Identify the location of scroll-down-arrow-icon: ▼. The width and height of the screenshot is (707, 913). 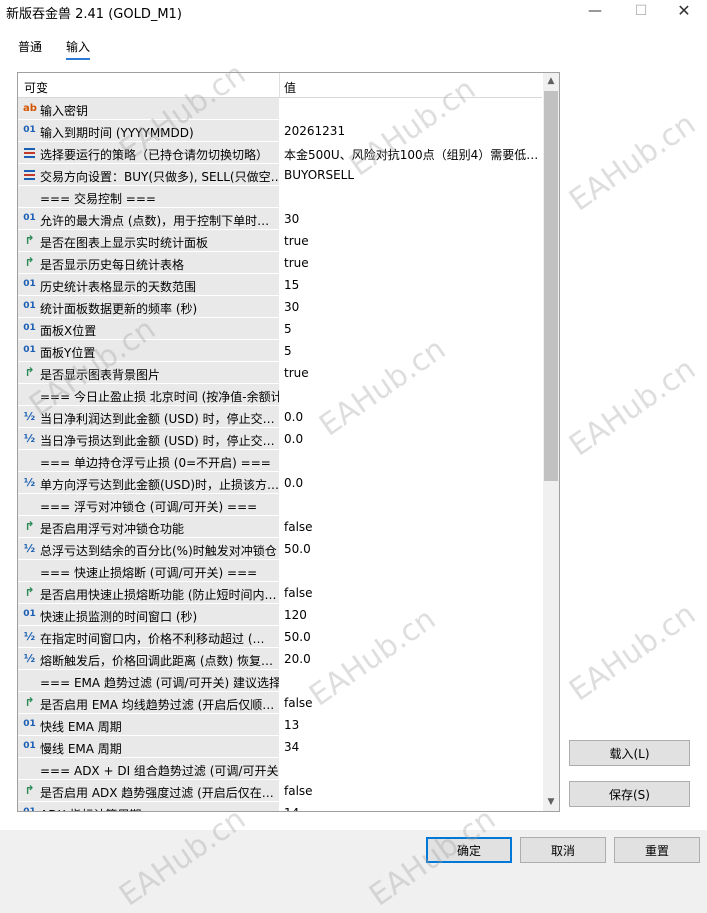
(551, 802).